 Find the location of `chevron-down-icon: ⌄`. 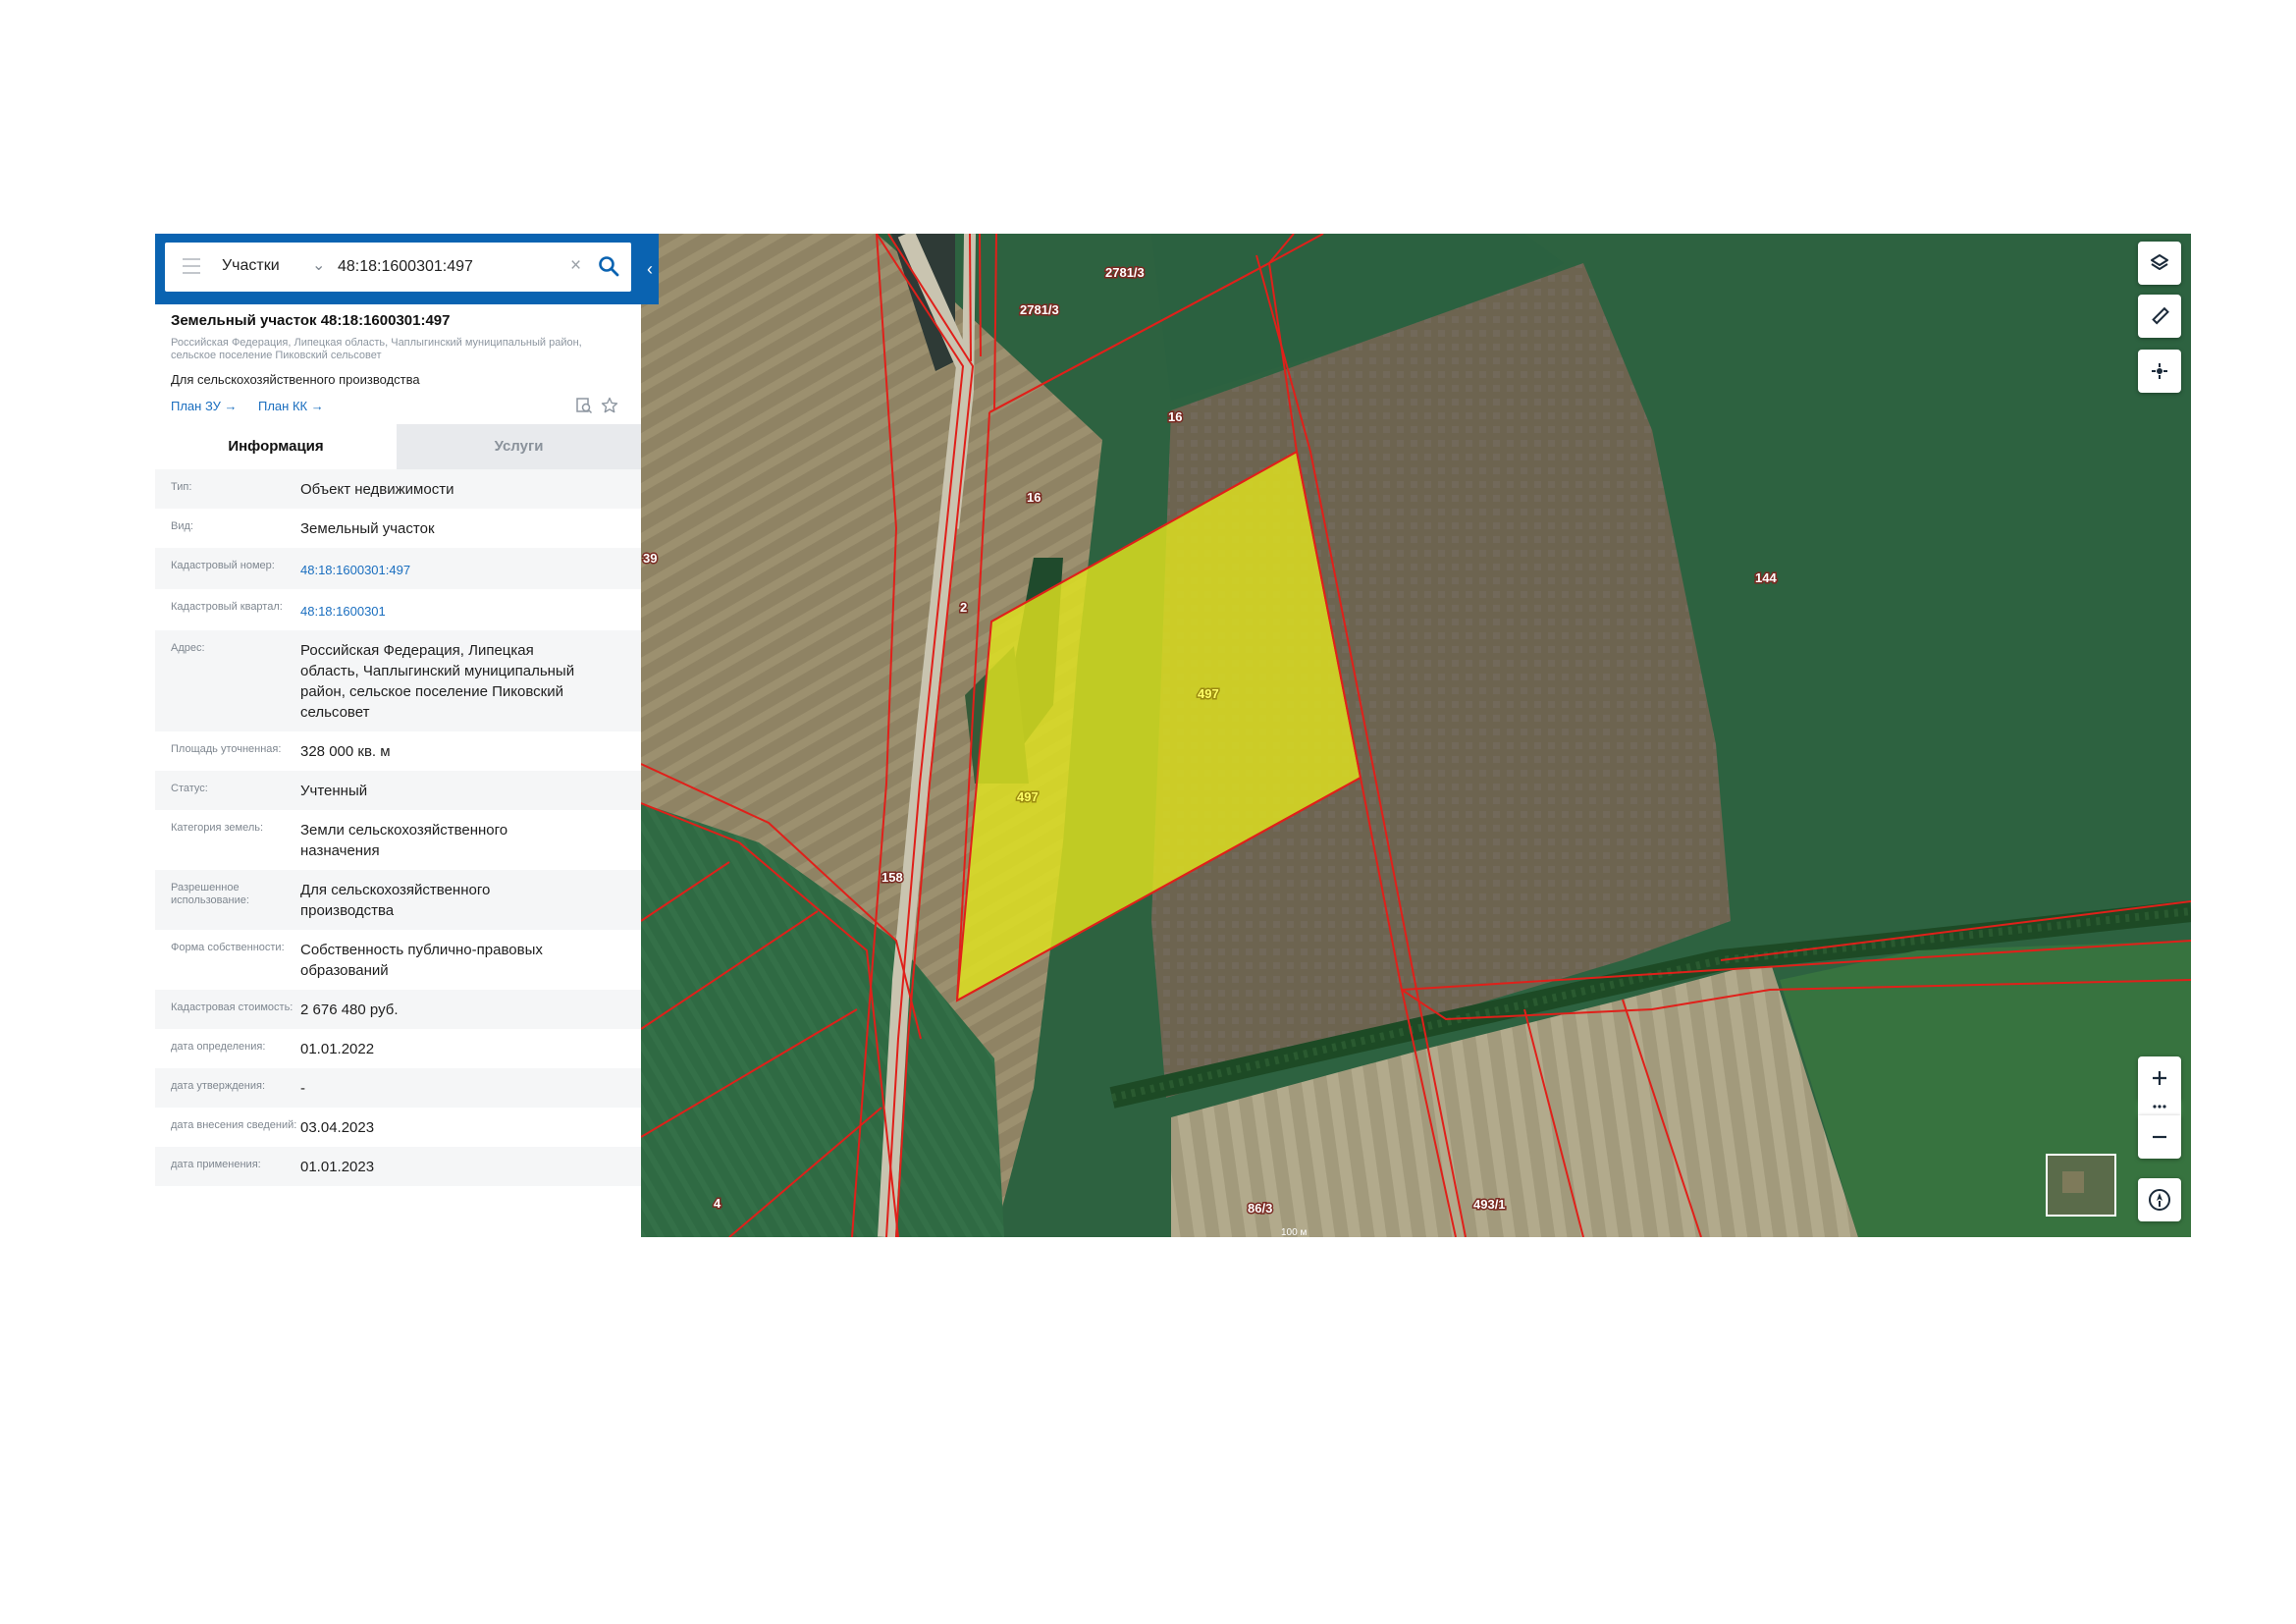

chevron-down-icon: ⌄ is located at coordinates (318, 265).